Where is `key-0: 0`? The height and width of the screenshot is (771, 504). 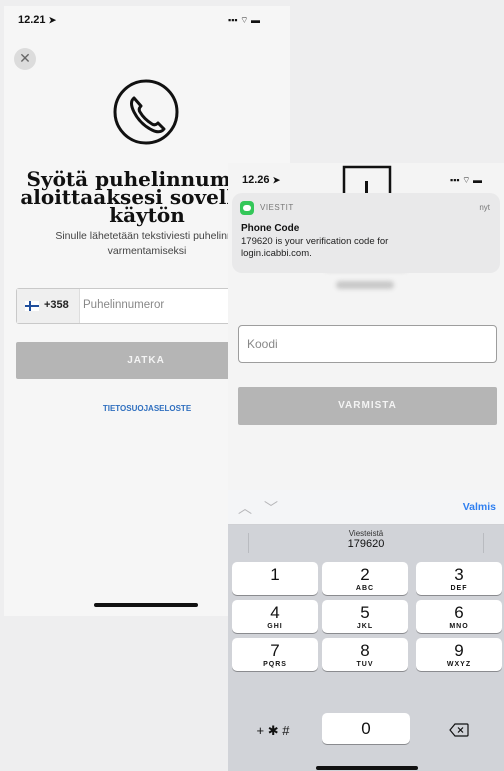 key-0: 0 is located at coordinates (366, 728).